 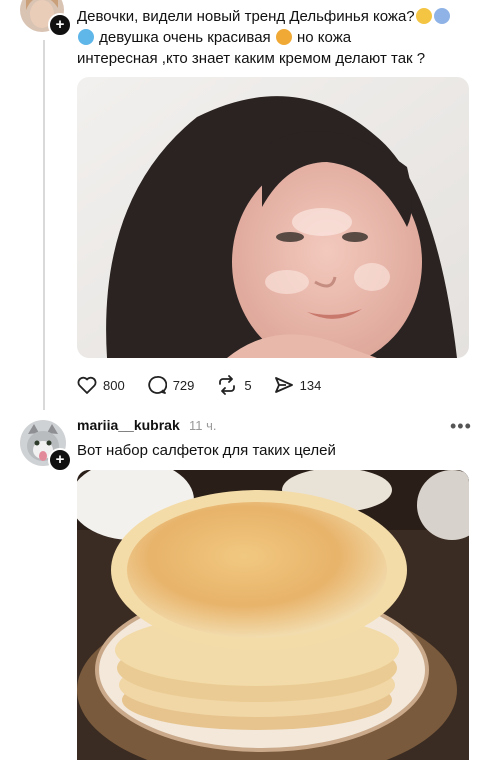 I want to click on follow-plus-button: +, so click(x=60, y=25).